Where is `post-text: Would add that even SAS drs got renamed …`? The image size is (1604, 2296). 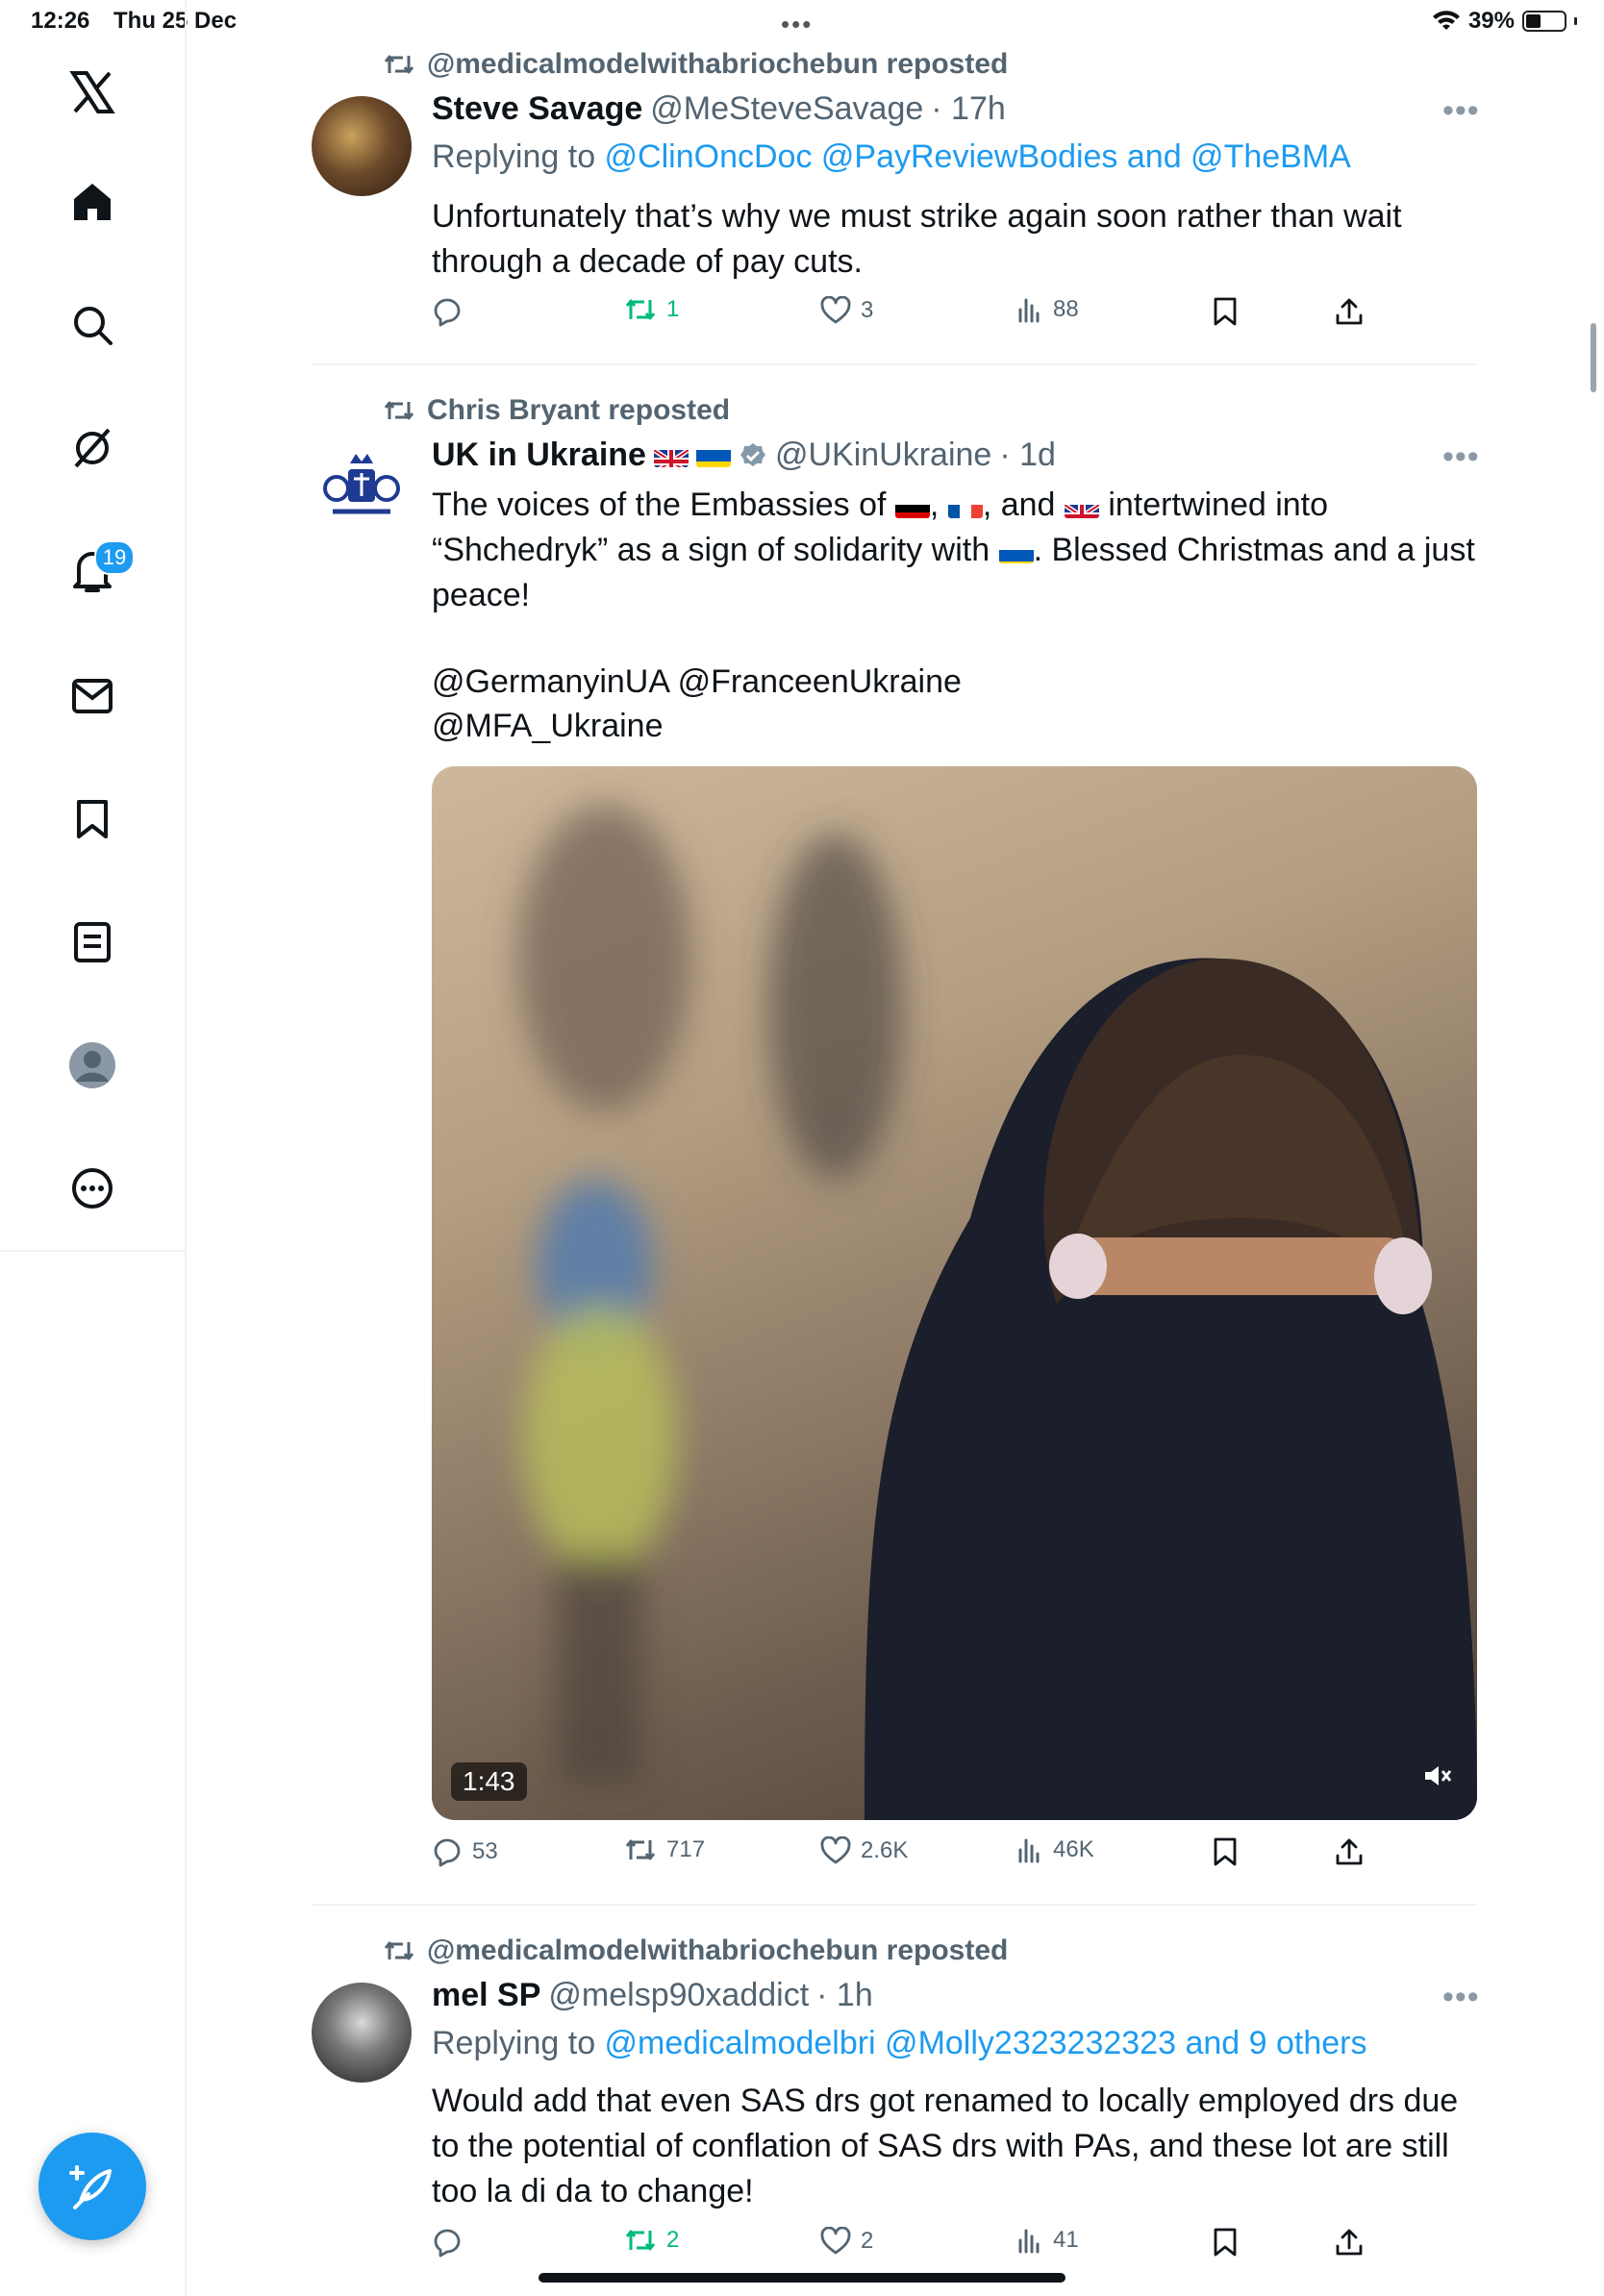
post-text: Would add that even SAS drs got renamed … is located at coordinates (945, 2146).